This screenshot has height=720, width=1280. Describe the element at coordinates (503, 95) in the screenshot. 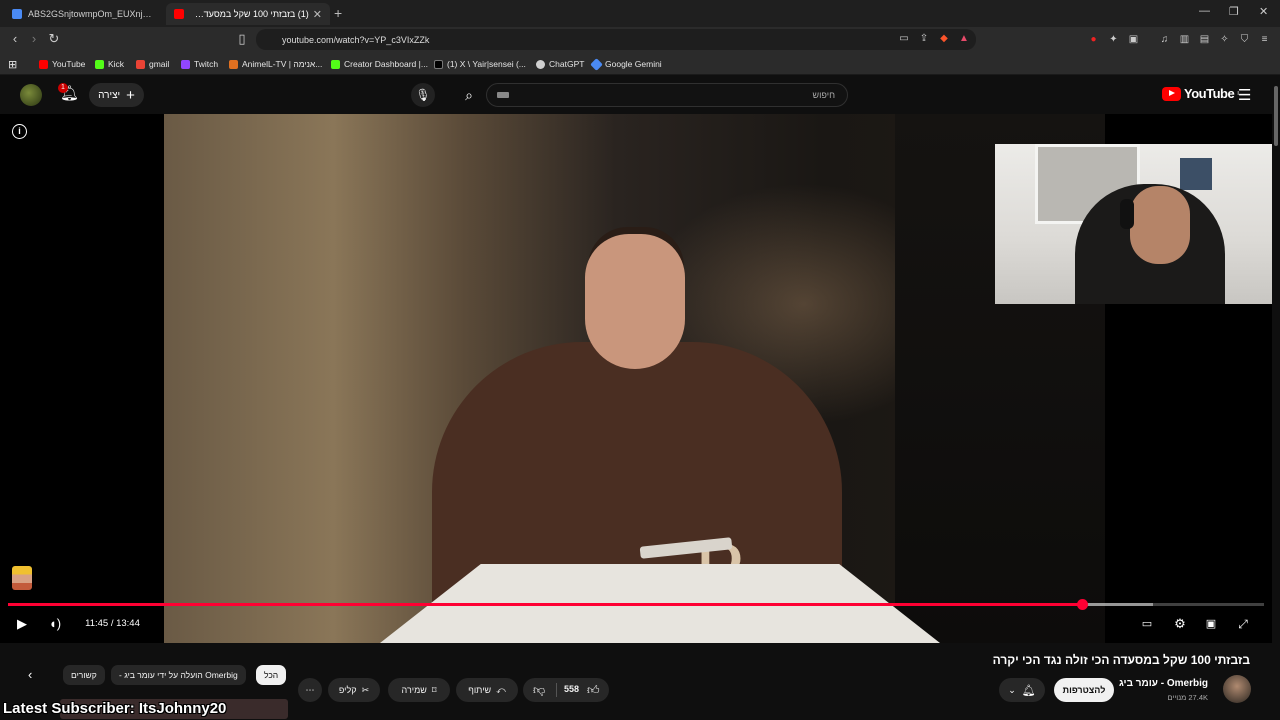

I see `keyboard-icon` at that location.